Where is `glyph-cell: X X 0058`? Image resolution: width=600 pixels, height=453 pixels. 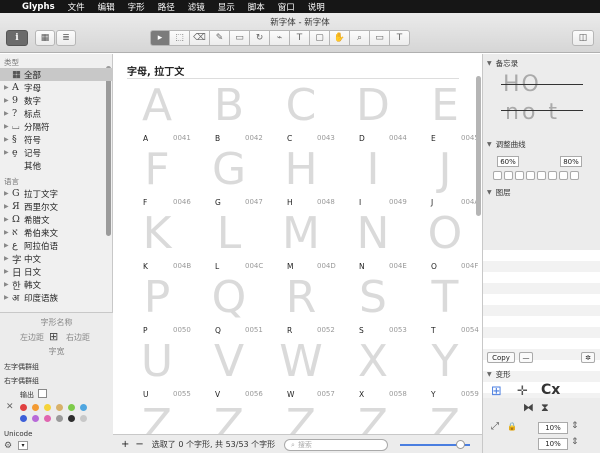
glyph-cell: X X 0058 is located at coordinates (373, 369).